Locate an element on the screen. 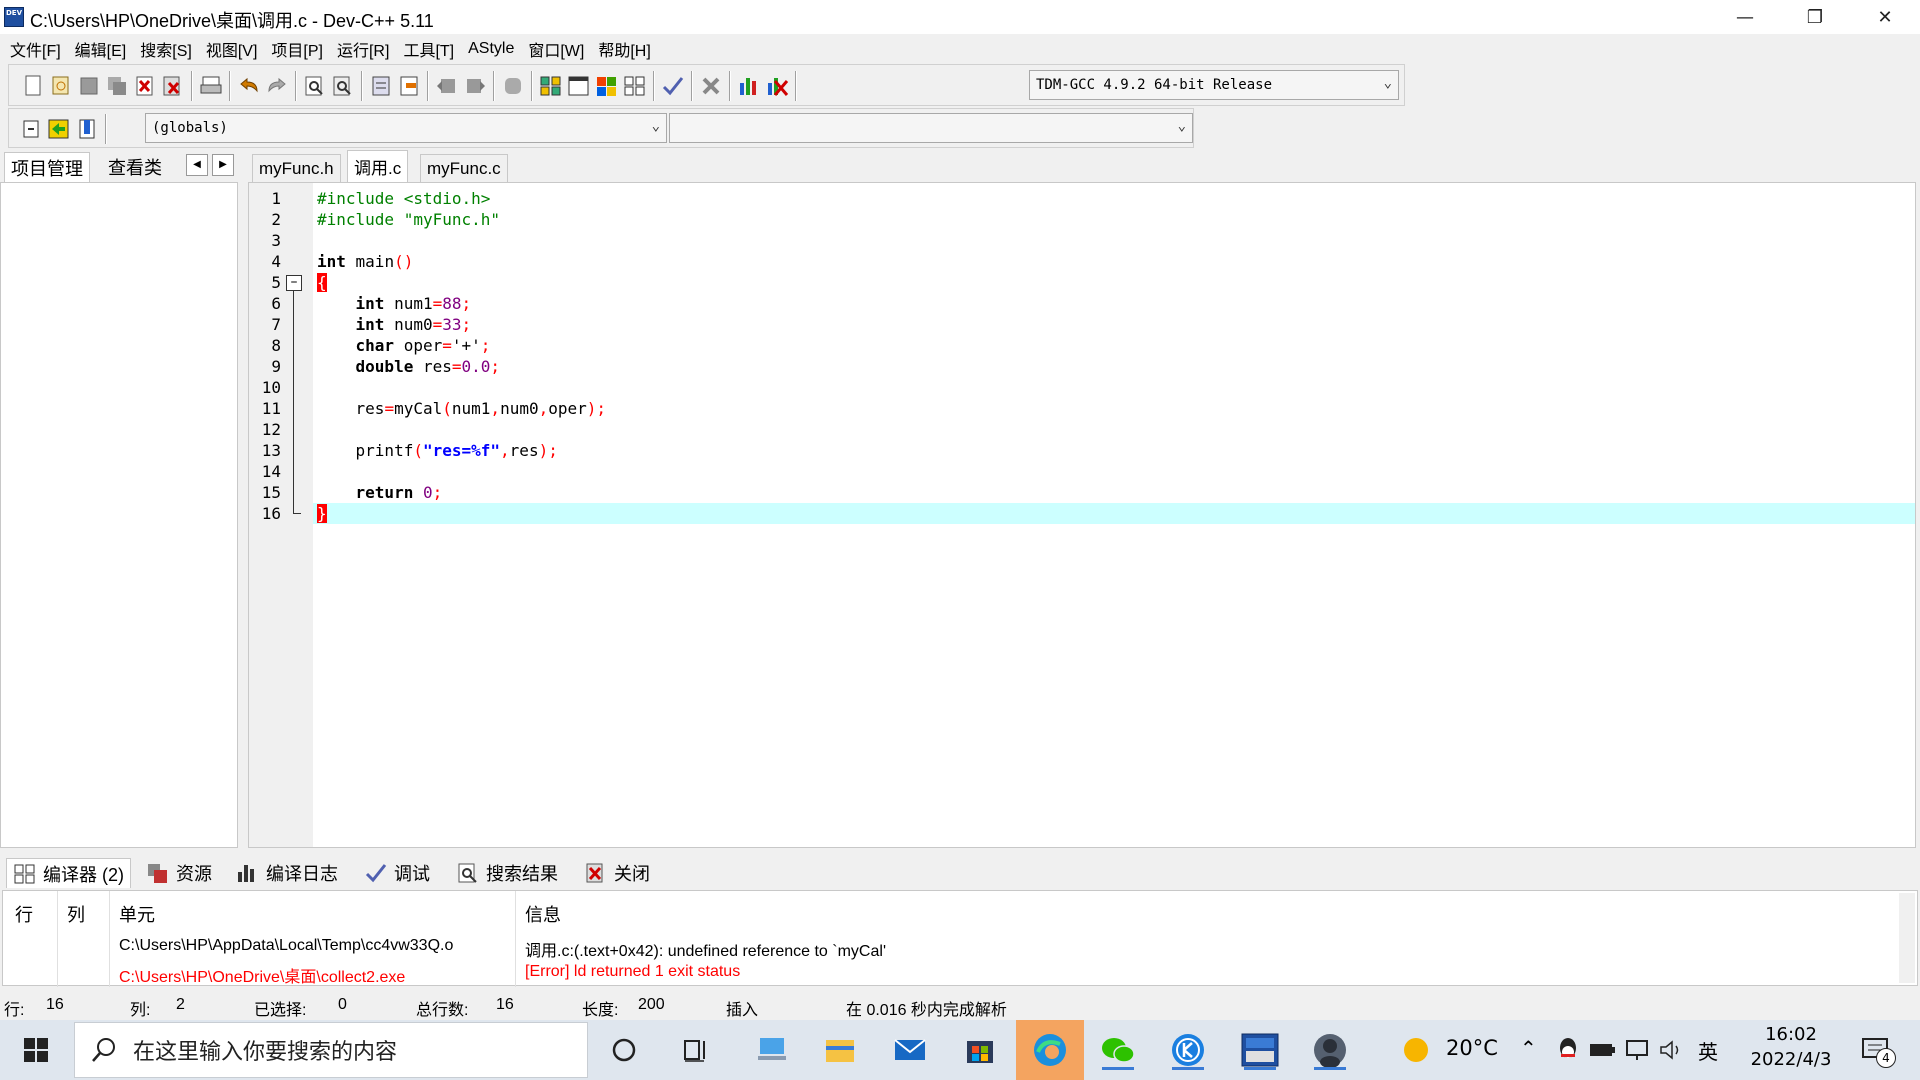 Image resolution: width=1920 pixels, height=1080 pixels. goto-line-icon is located at coordinates (381, 86).